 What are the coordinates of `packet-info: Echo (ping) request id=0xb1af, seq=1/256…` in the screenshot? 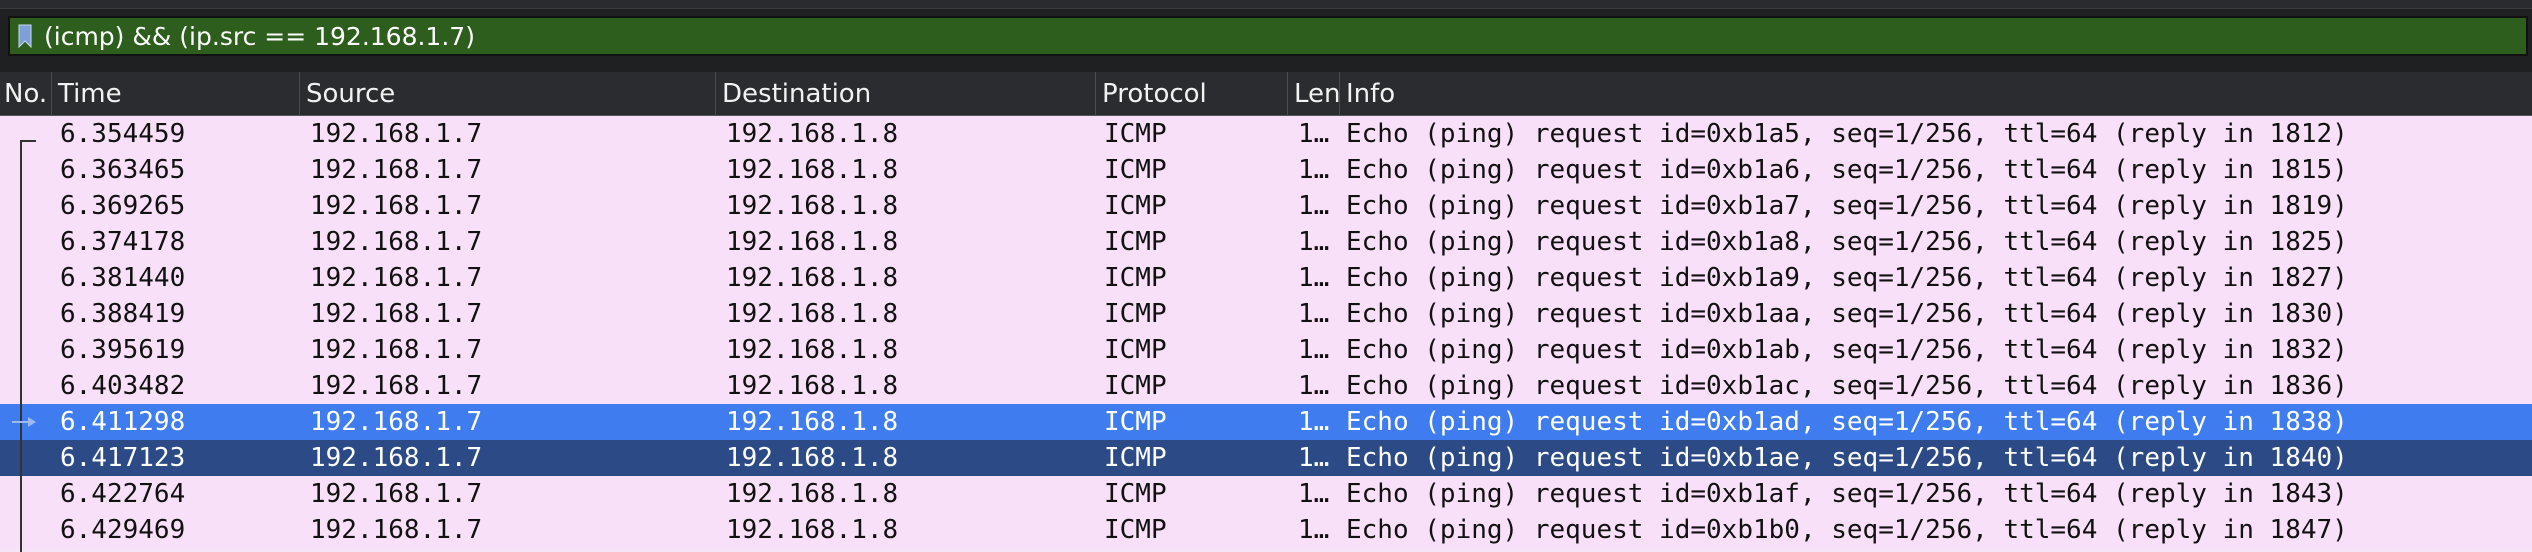 It's located at (1847, 494).